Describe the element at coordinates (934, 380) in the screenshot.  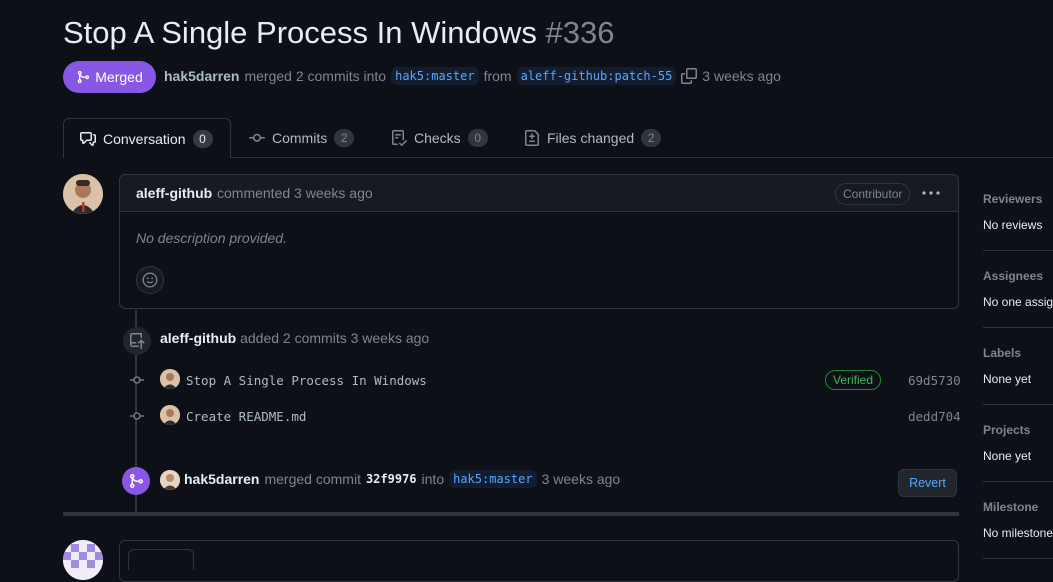
I see `commit-sha: 69d5730` at that location.